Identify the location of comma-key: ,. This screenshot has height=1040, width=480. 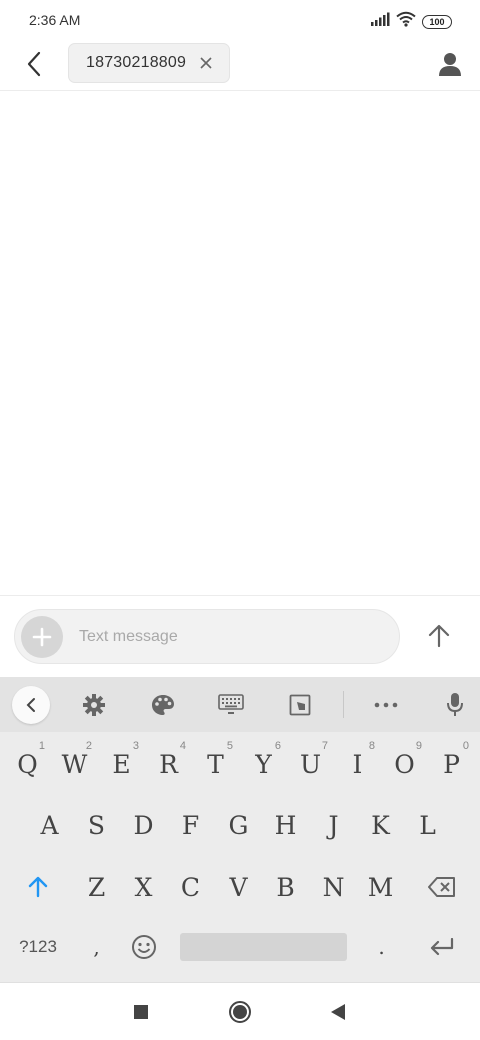
(96, 947).